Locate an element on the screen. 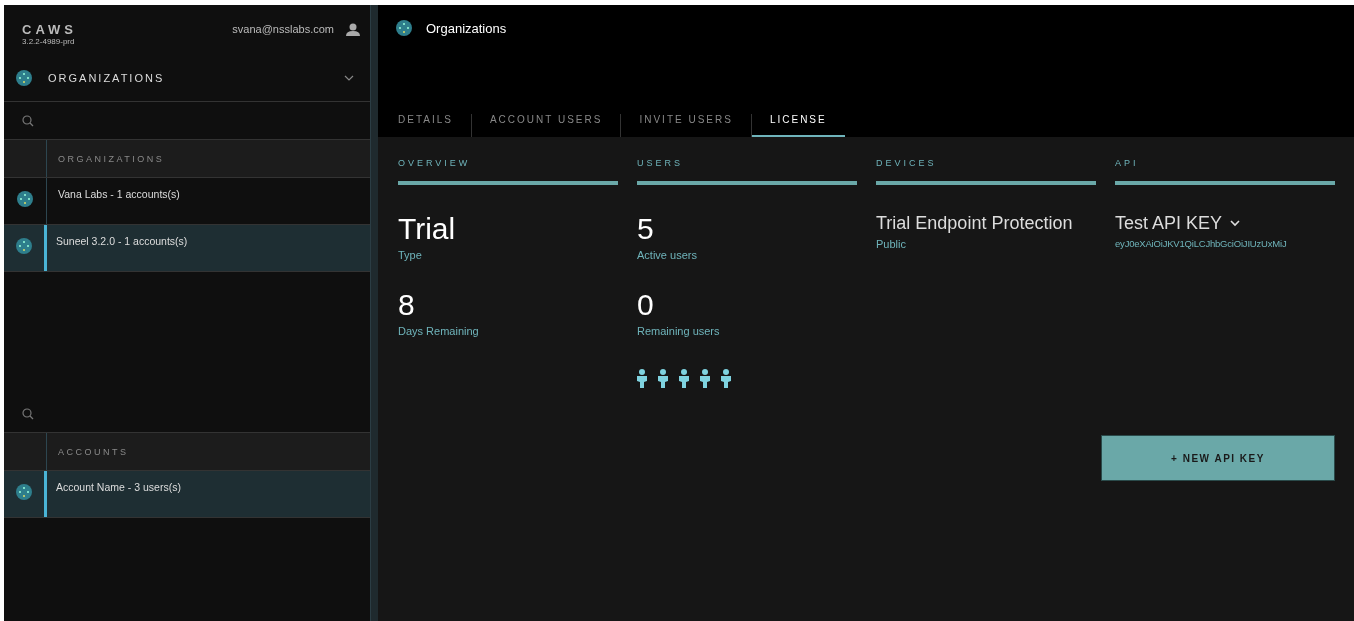  tab: INVITE USERS is located at coordinates (686, 125).